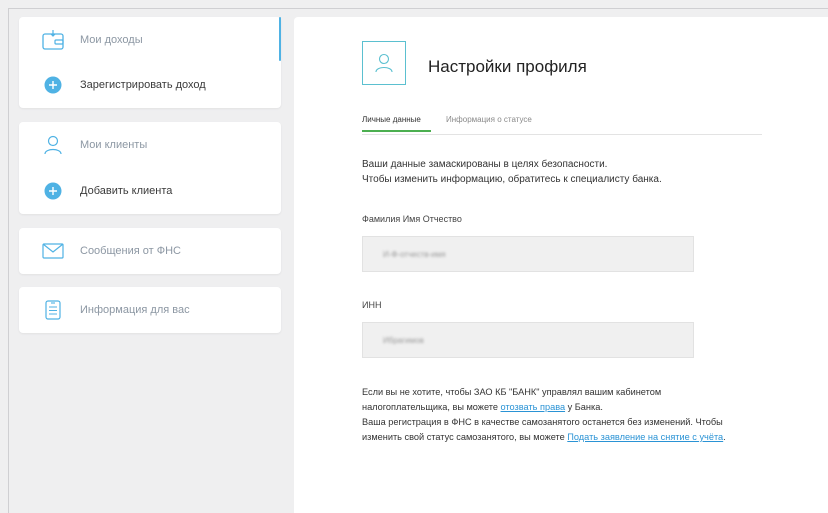 Image resolution: width=828 pixels, height=513 pixels. What do you see at coordinates (135, 310) in the screenshot?
I see `sidebar-item-label: Информация для вас` at bounding box center [135, 310].